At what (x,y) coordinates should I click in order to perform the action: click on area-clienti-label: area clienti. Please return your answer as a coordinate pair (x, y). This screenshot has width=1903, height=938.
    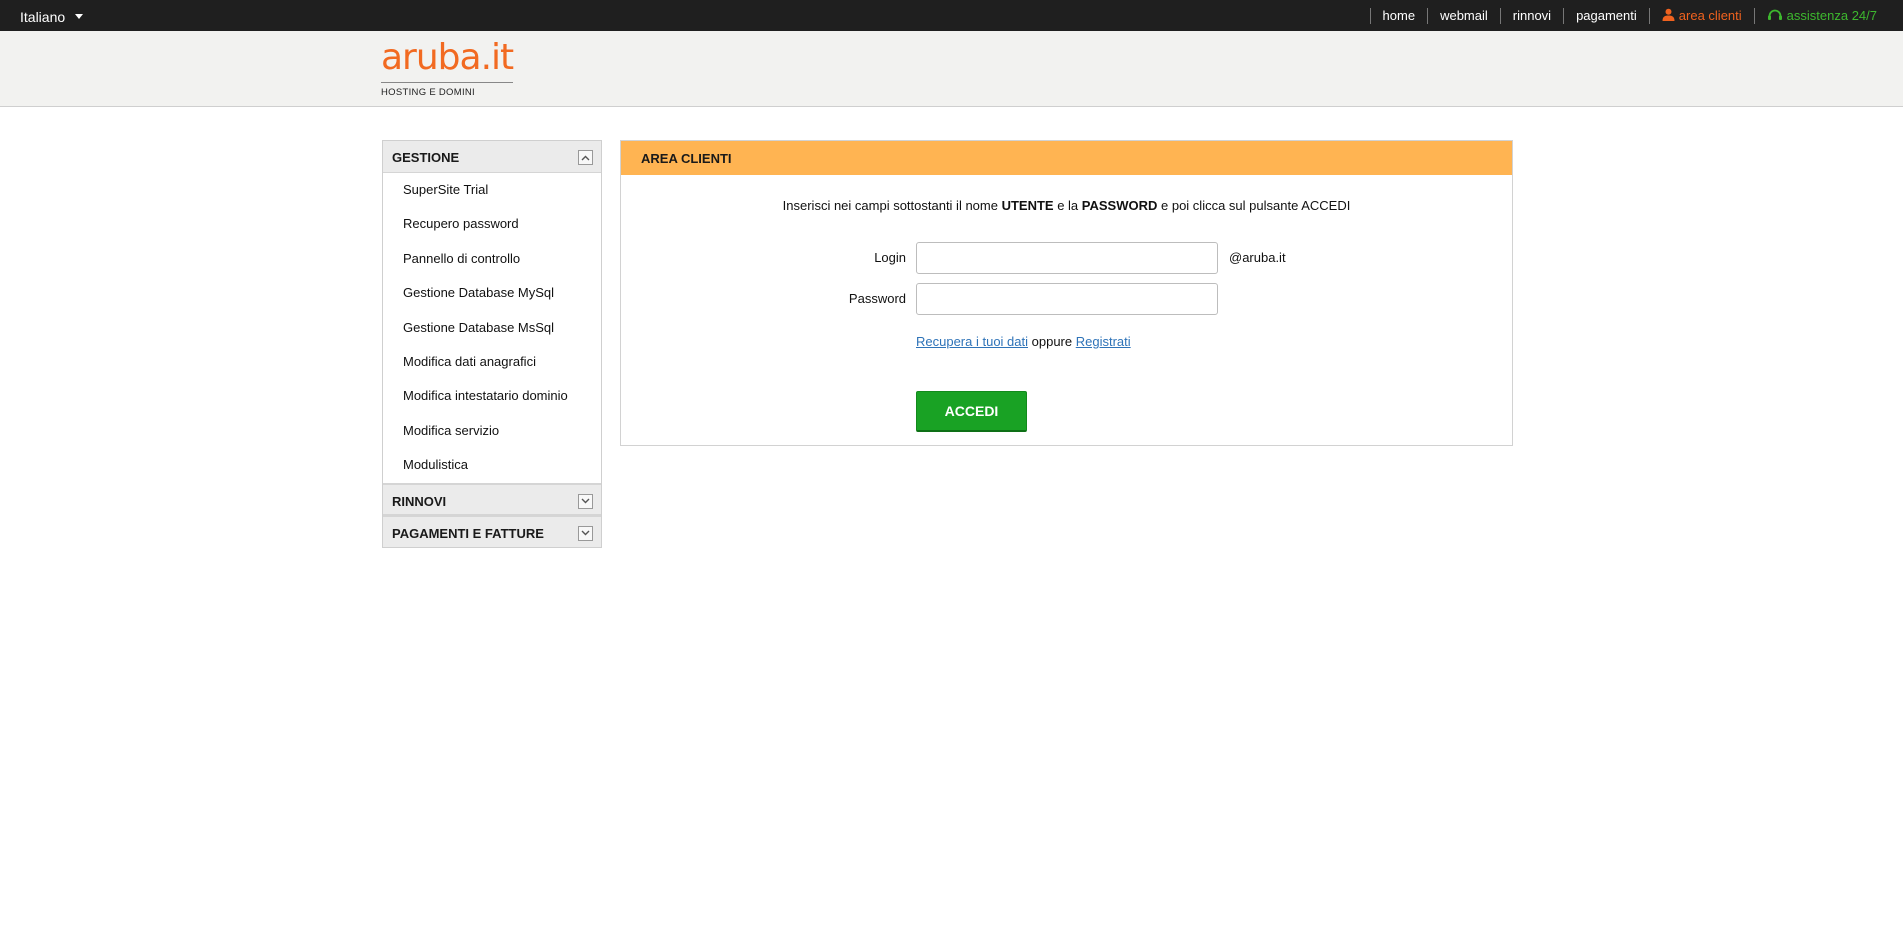
    Looking at the image, I should click on (1710, 15).